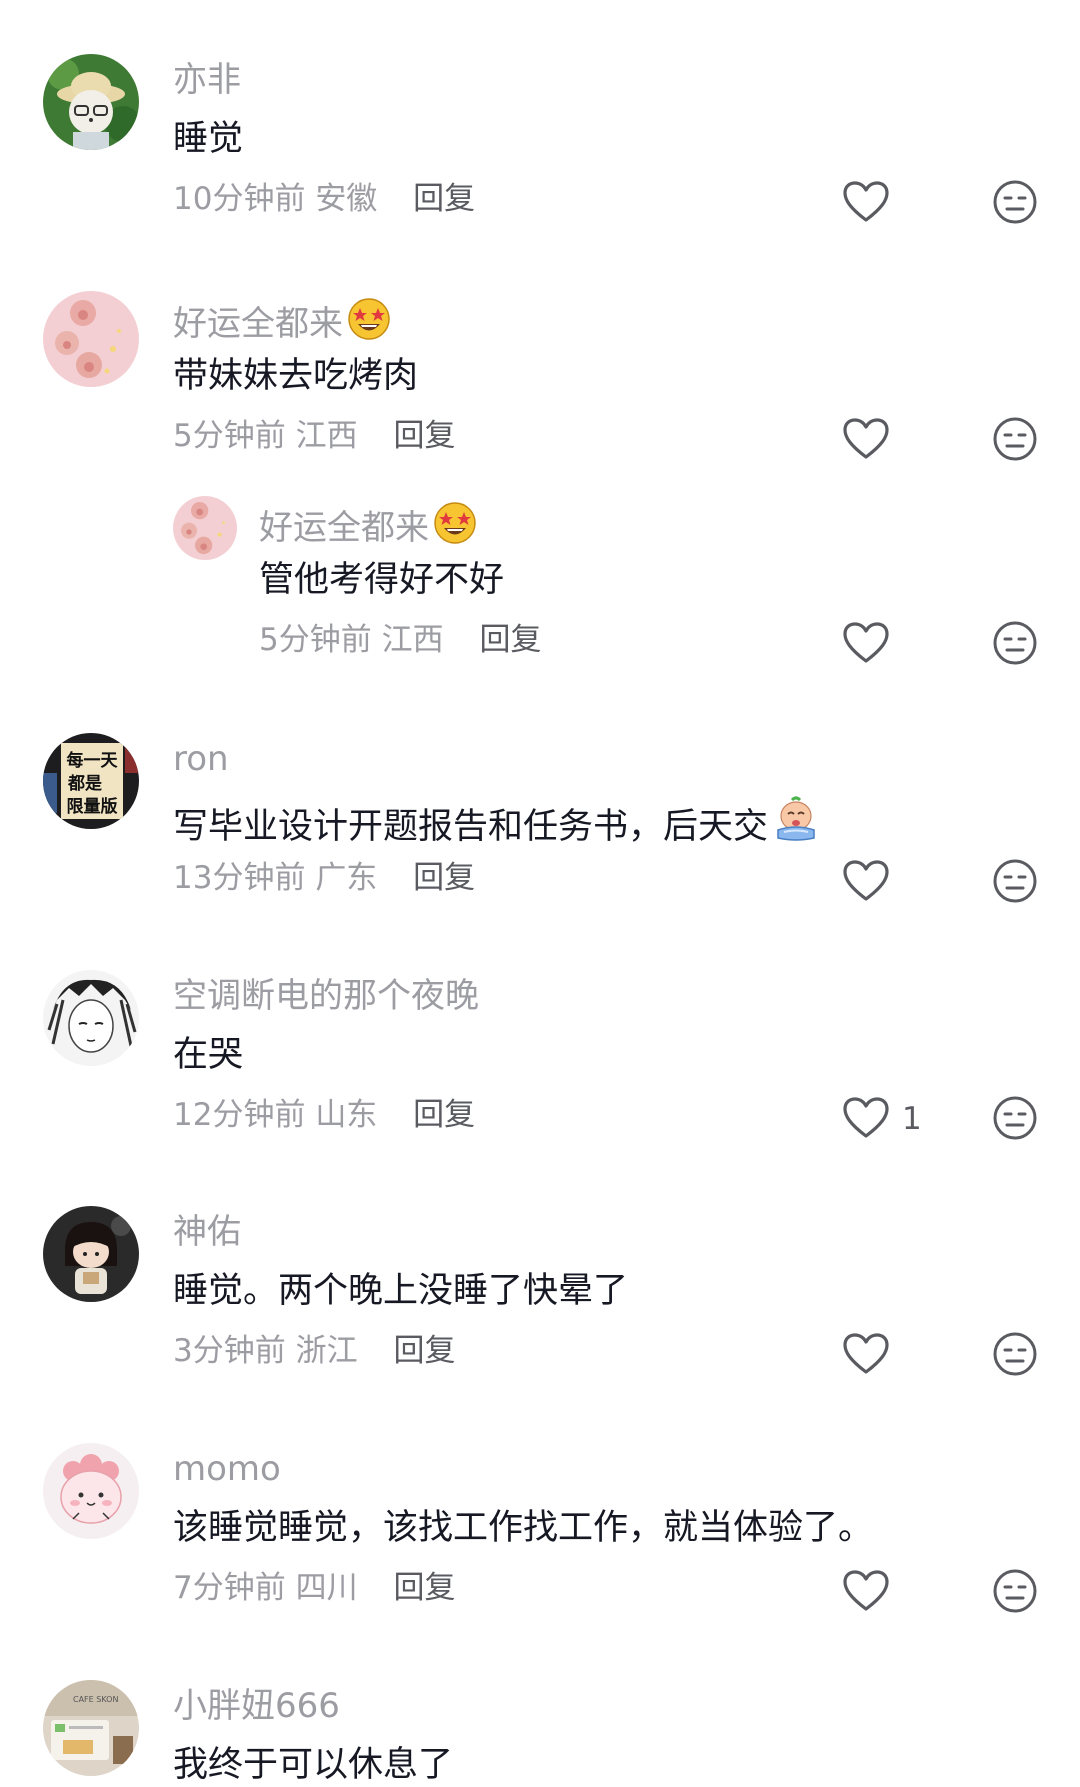 The image size is (1080, 1787). Describe the element at coordinates (313, 1765) in the screenshot. I see `comment-text: 我终于可以休息了` at that location.